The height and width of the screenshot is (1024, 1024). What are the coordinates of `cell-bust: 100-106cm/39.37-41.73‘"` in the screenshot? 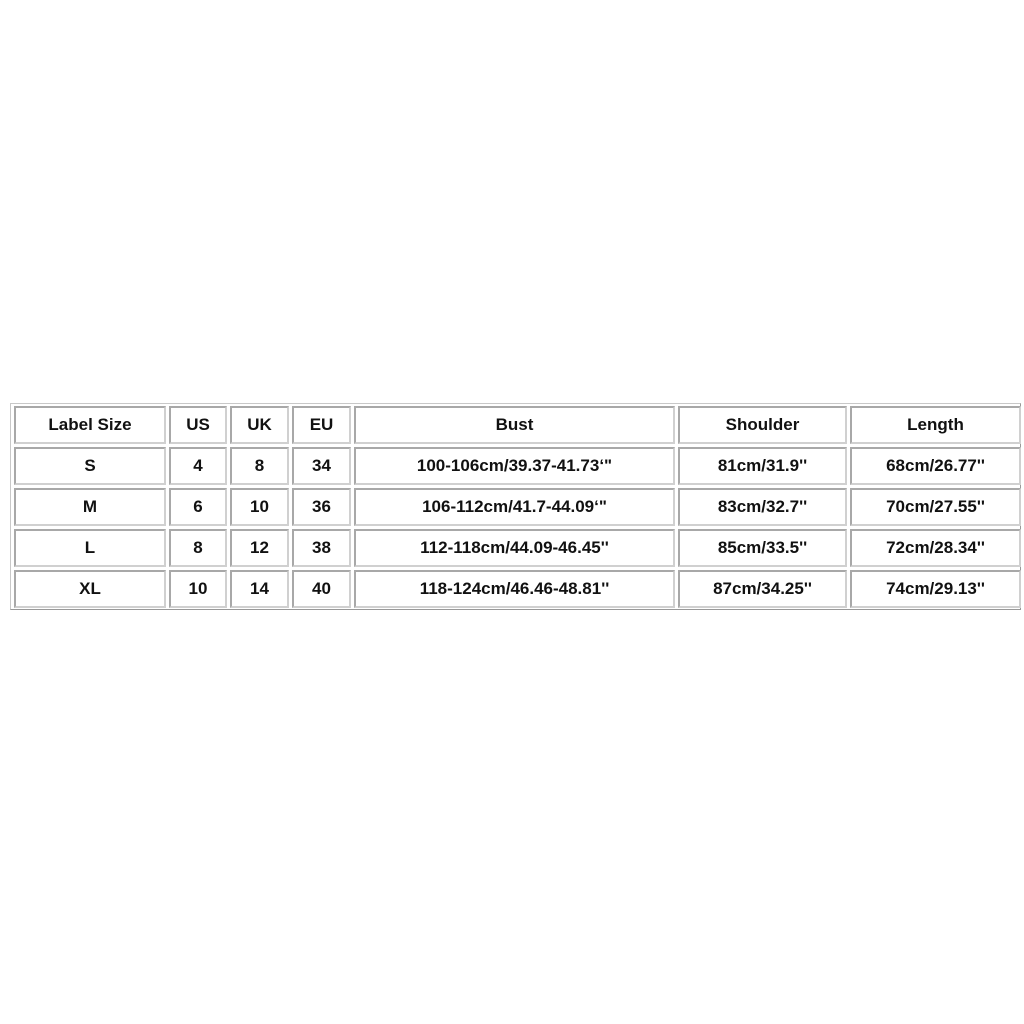 It's located at (514, 466).